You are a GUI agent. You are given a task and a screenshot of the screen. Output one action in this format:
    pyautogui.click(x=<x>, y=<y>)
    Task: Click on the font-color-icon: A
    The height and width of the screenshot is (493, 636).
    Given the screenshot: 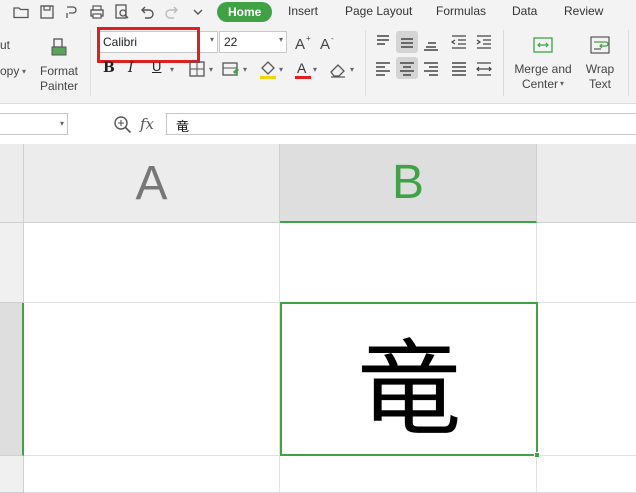 What is the action you would take?
    pyautogui.click(x=303, y=69)
    